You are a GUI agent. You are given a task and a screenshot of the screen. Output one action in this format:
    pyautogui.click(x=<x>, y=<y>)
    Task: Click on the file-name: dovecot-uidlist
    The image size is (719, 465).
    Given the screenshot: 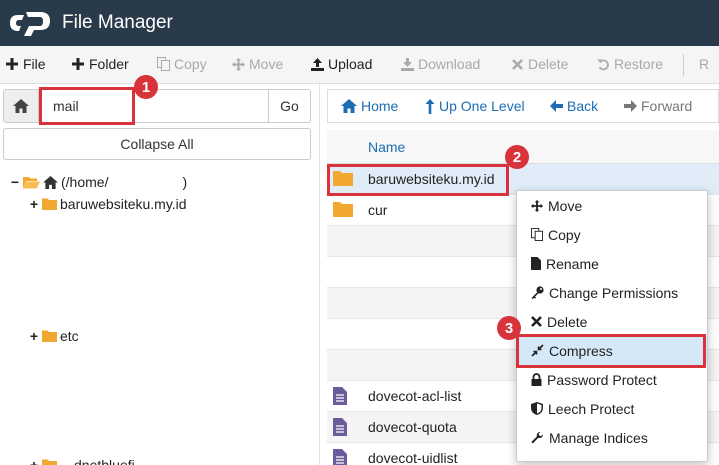 What is the action you would take?
    pyautogui.click(x=413, y=457)
    